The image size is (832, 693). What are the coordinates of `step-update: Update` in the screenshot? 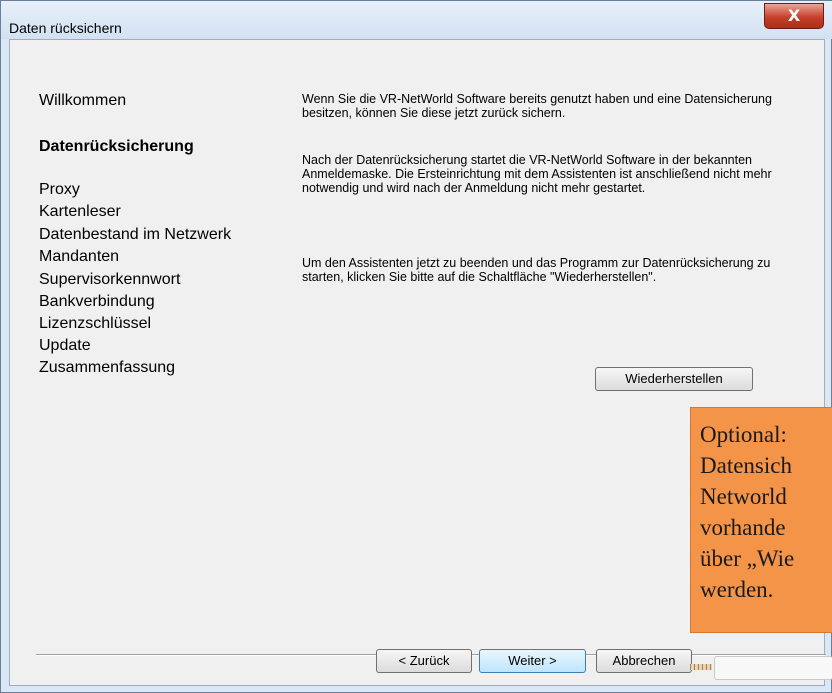 It's located at (65, 345).